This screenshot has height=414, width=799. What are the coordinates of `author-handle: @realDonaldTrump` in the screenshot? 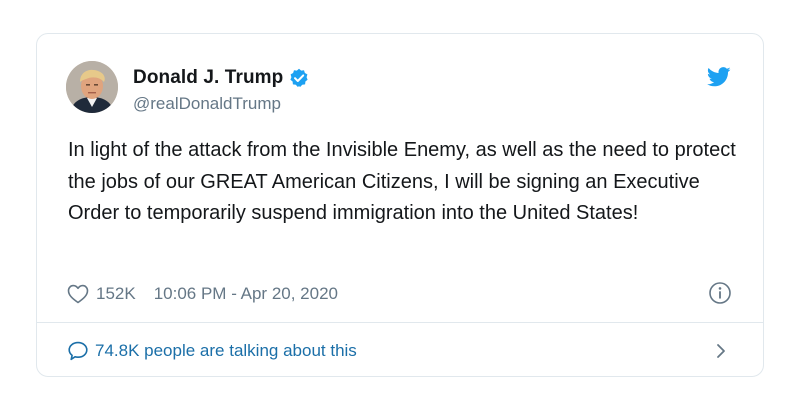 It's located at (207, 104).